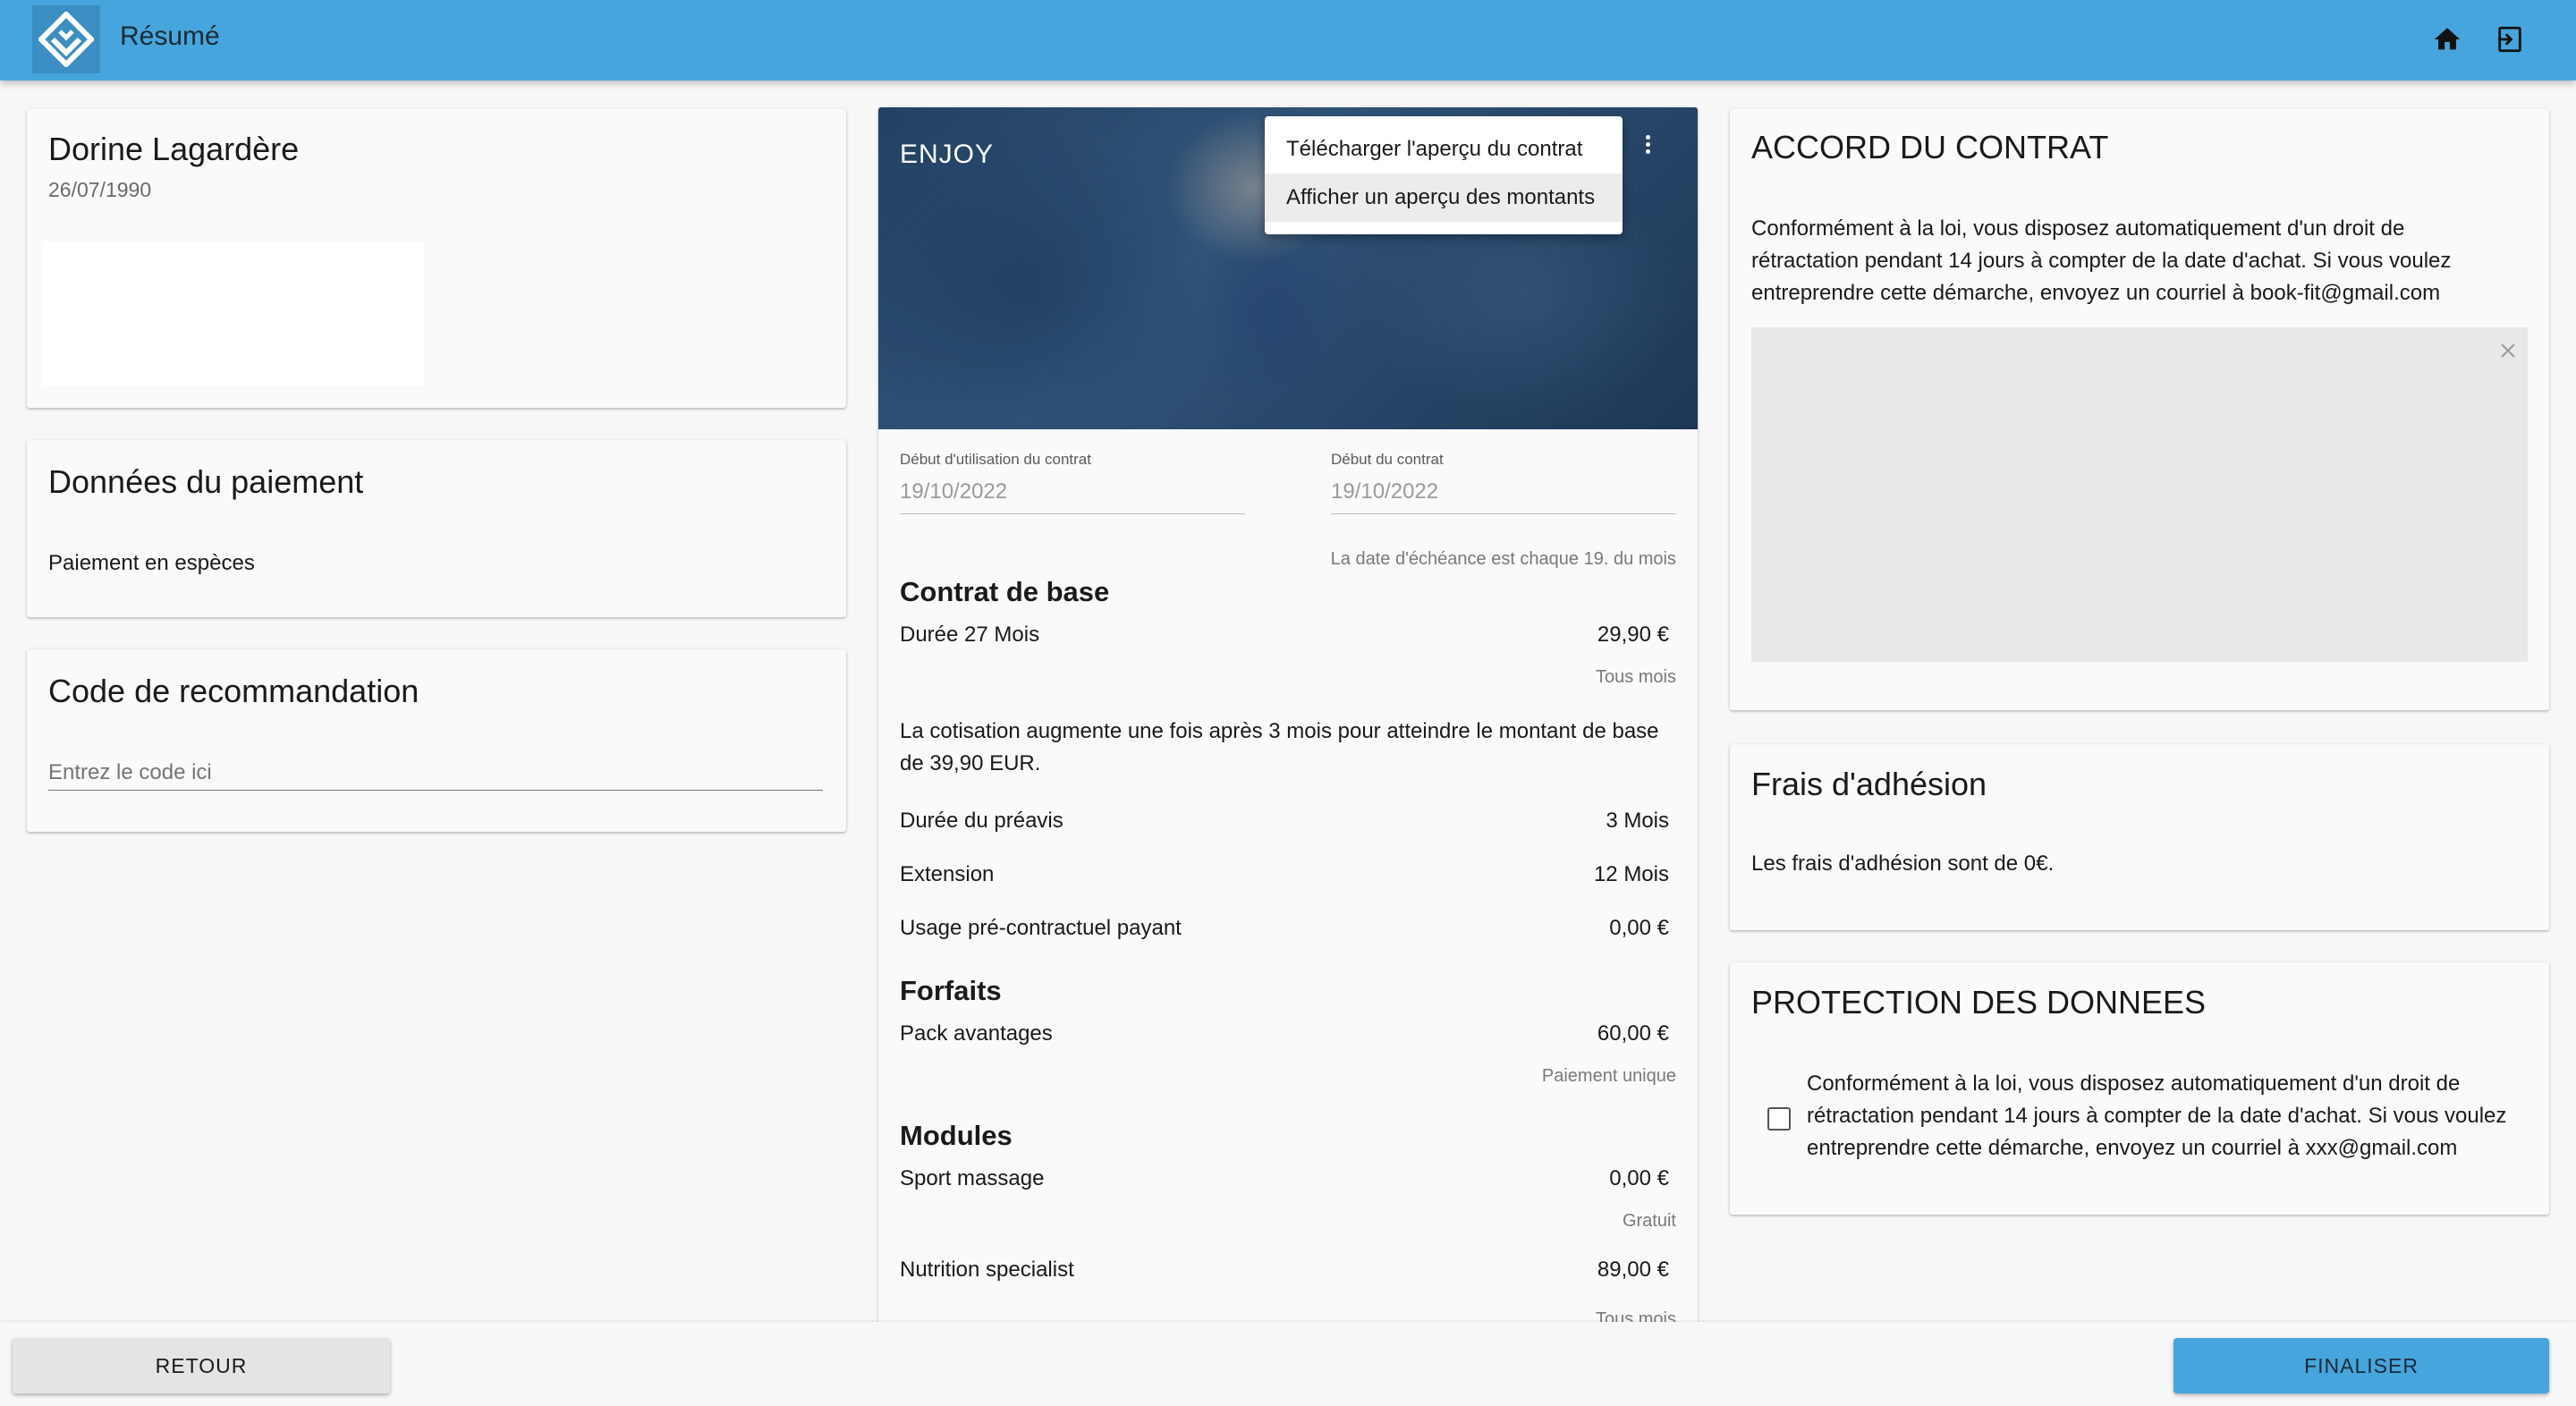  What do you see at coordinates (1444, 198) in the screenshot?
I see `menu-item-show-amounts: Afficher un aperçu des montants` at bounding box center [1444, 198].